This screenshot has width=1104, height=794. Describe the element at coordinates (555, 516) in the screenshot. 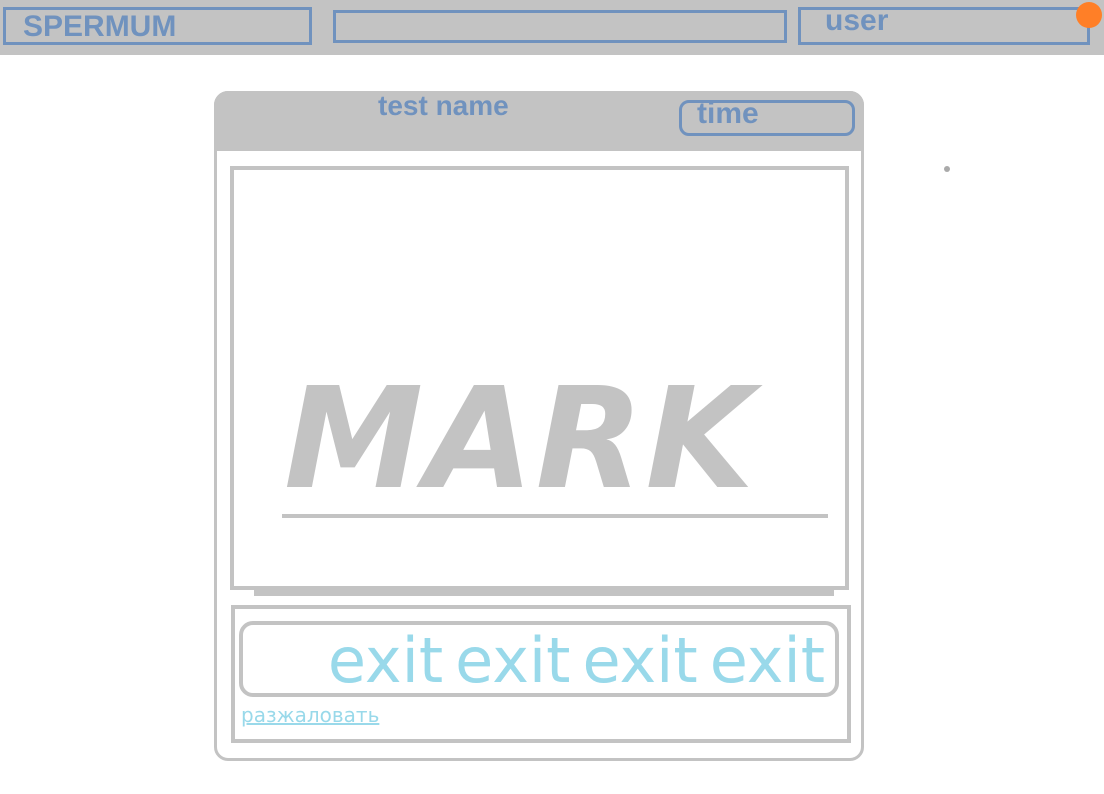

I see `mark-underline` at that location.